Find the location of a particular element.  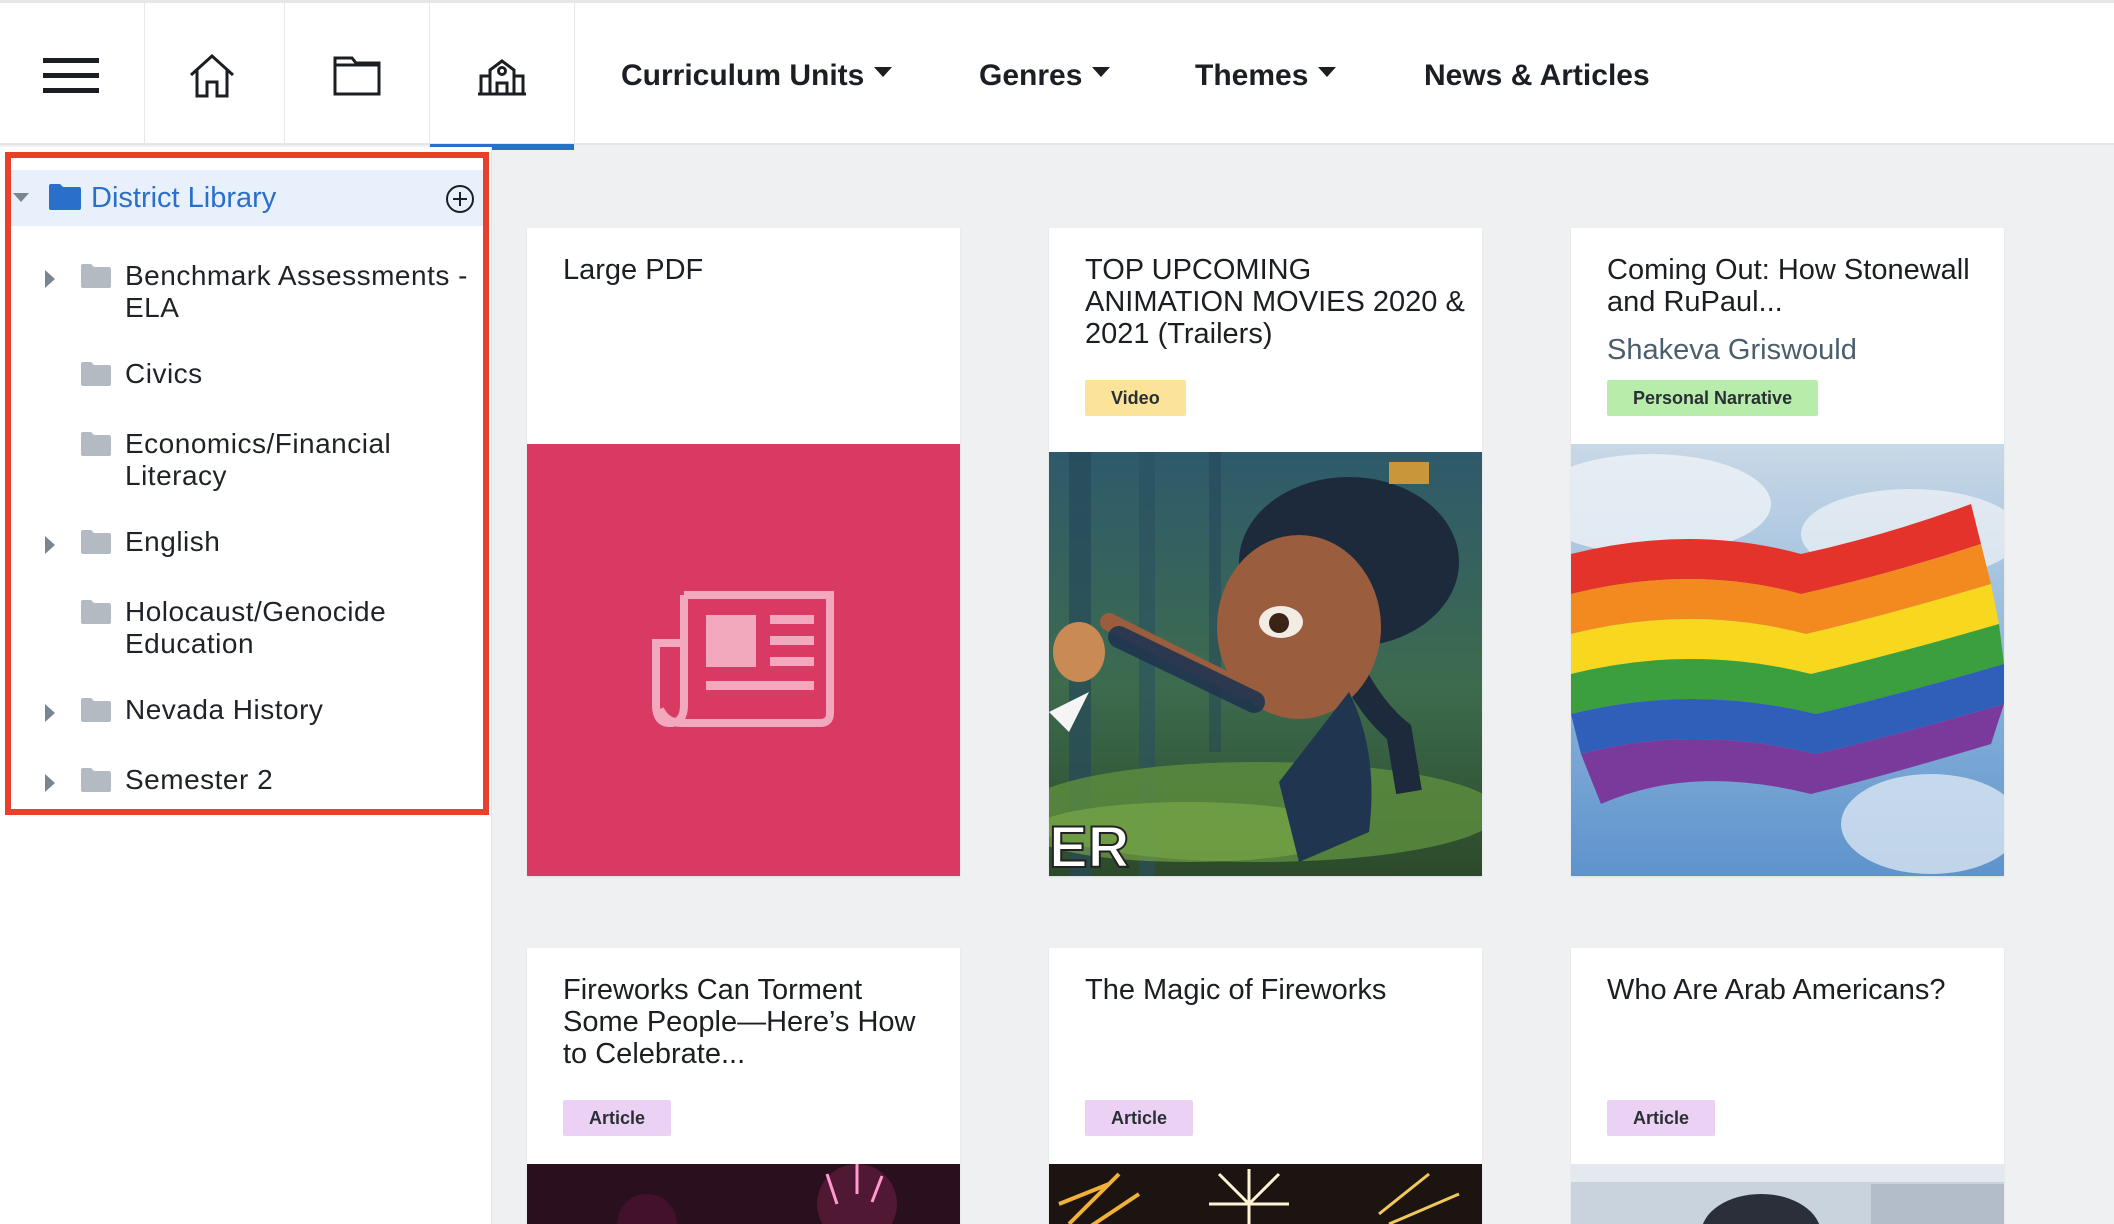

nav-news-articles-label: News & Articles is located at coordinates (1537, 75).